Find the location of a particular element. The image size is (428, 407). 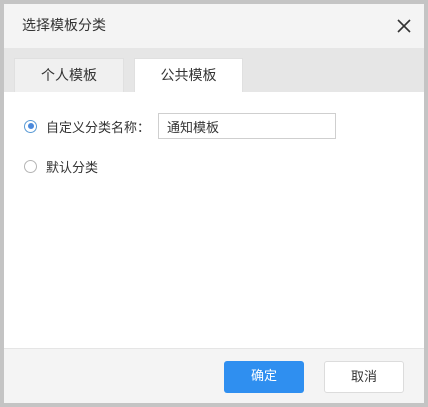

custom-category-label: 自定义分类名称： is located at coordinates (98, 128).